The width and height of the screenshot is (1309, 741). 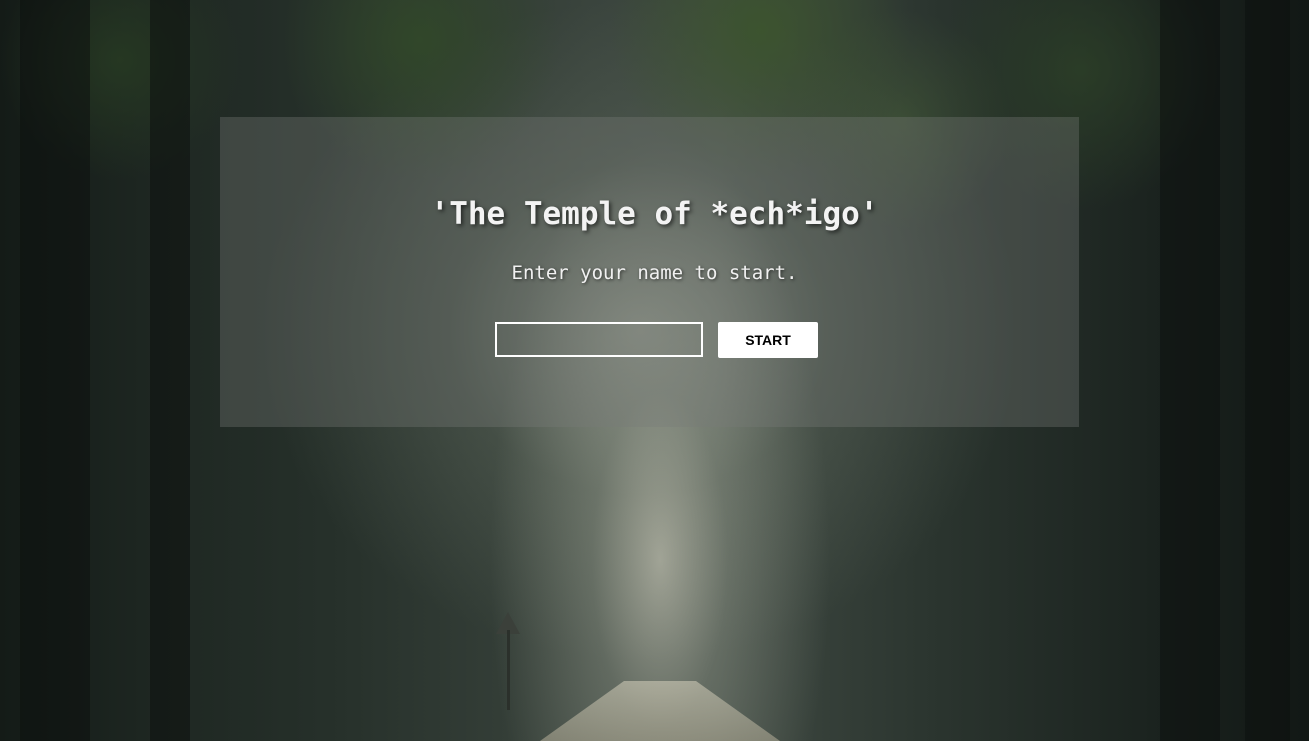 I want to click on road, so click(x=660, y=711).